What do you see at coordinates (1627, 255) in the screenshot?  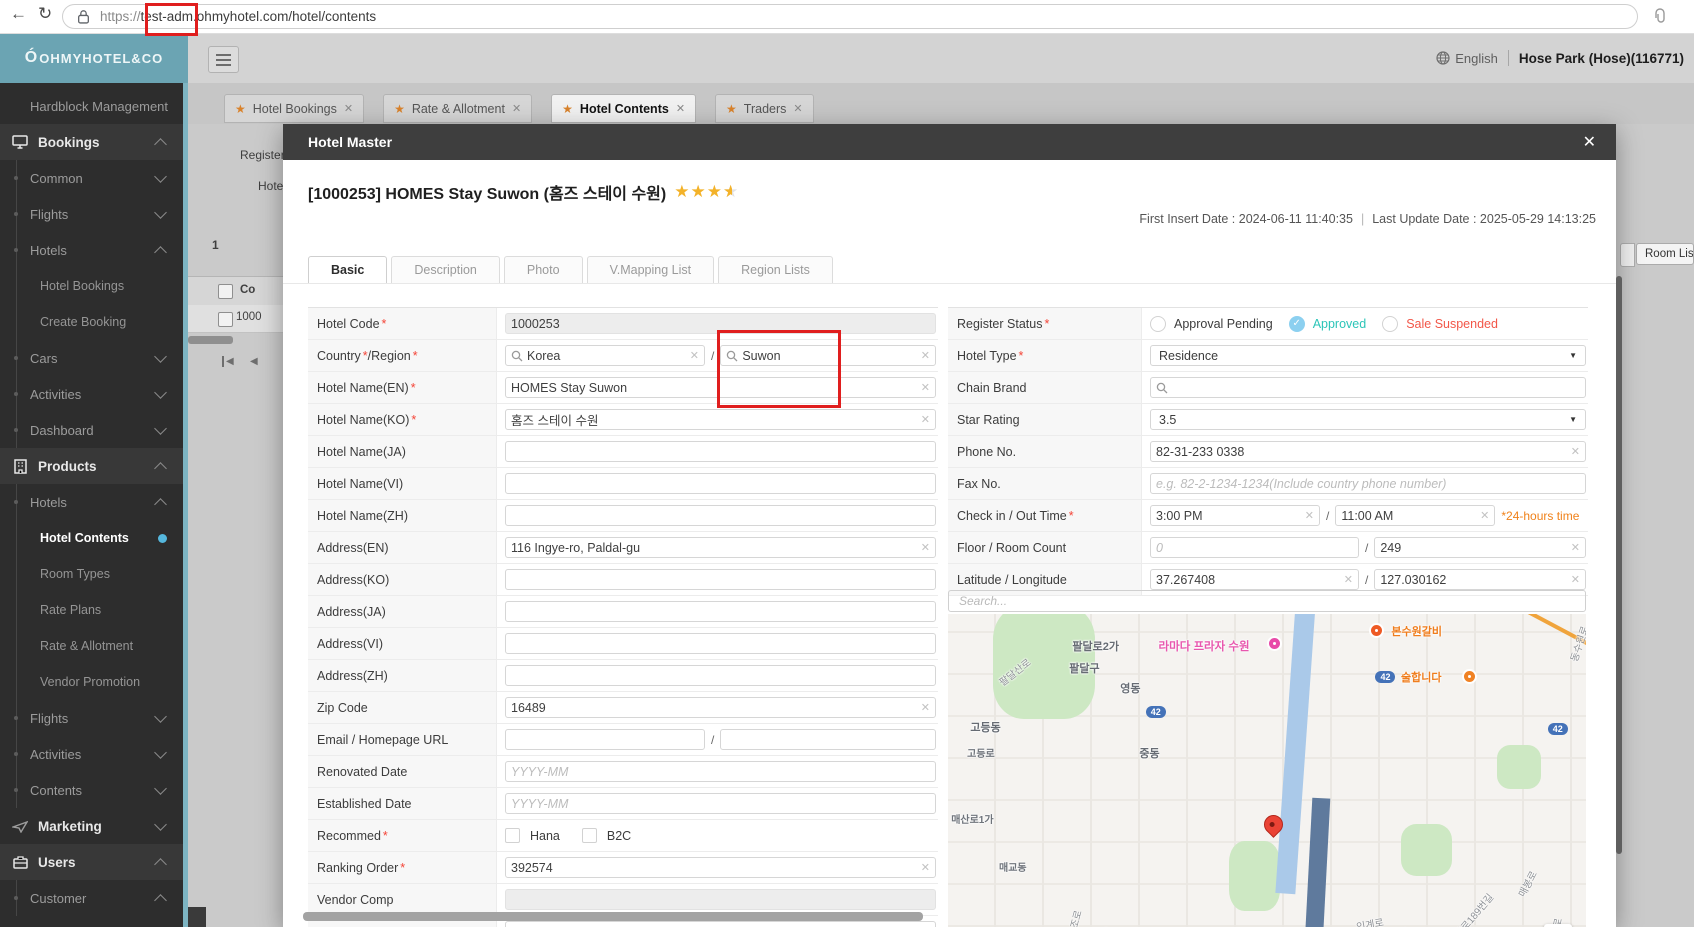 I see `background-button-sliver` at bounding box center [1627, 255].